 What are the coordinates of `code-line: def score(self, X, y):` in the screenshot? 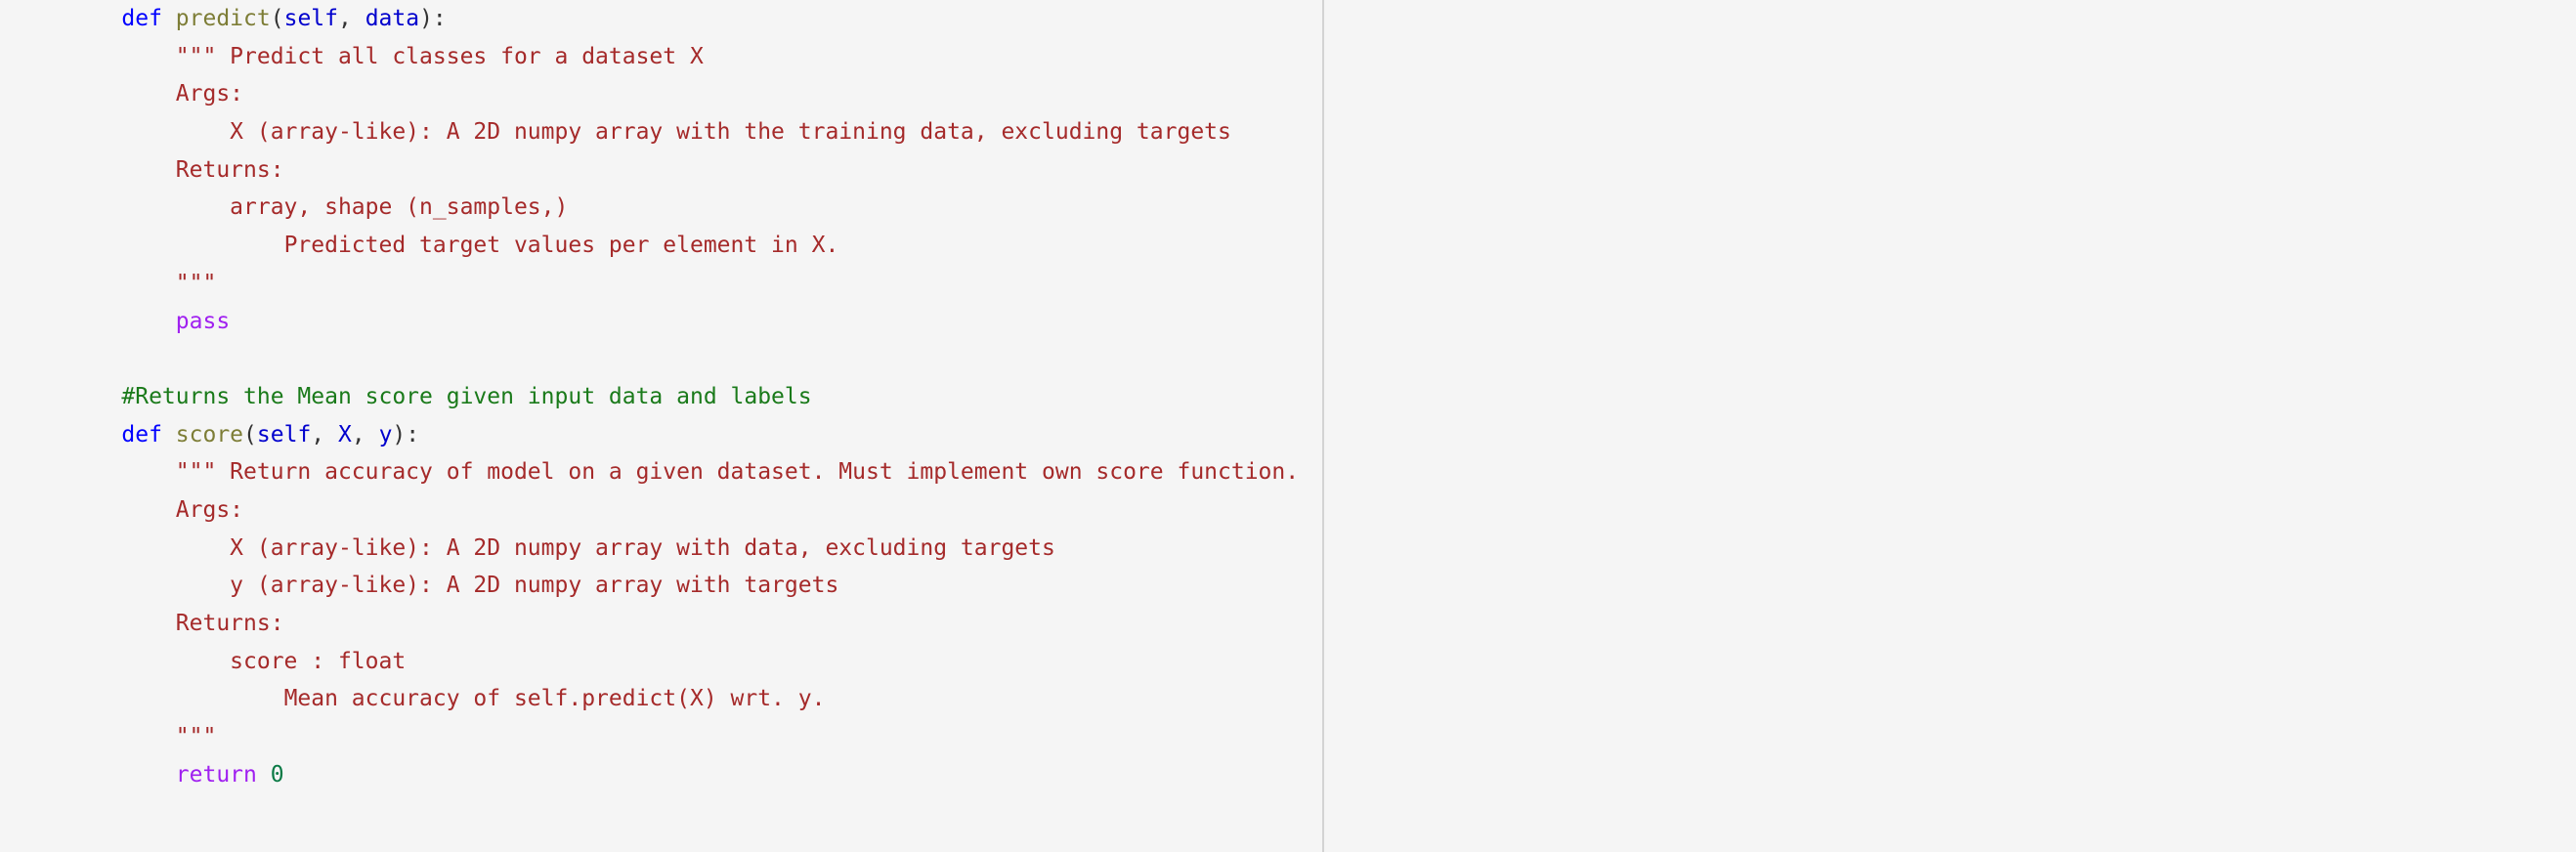 It's located at (1288, 435).